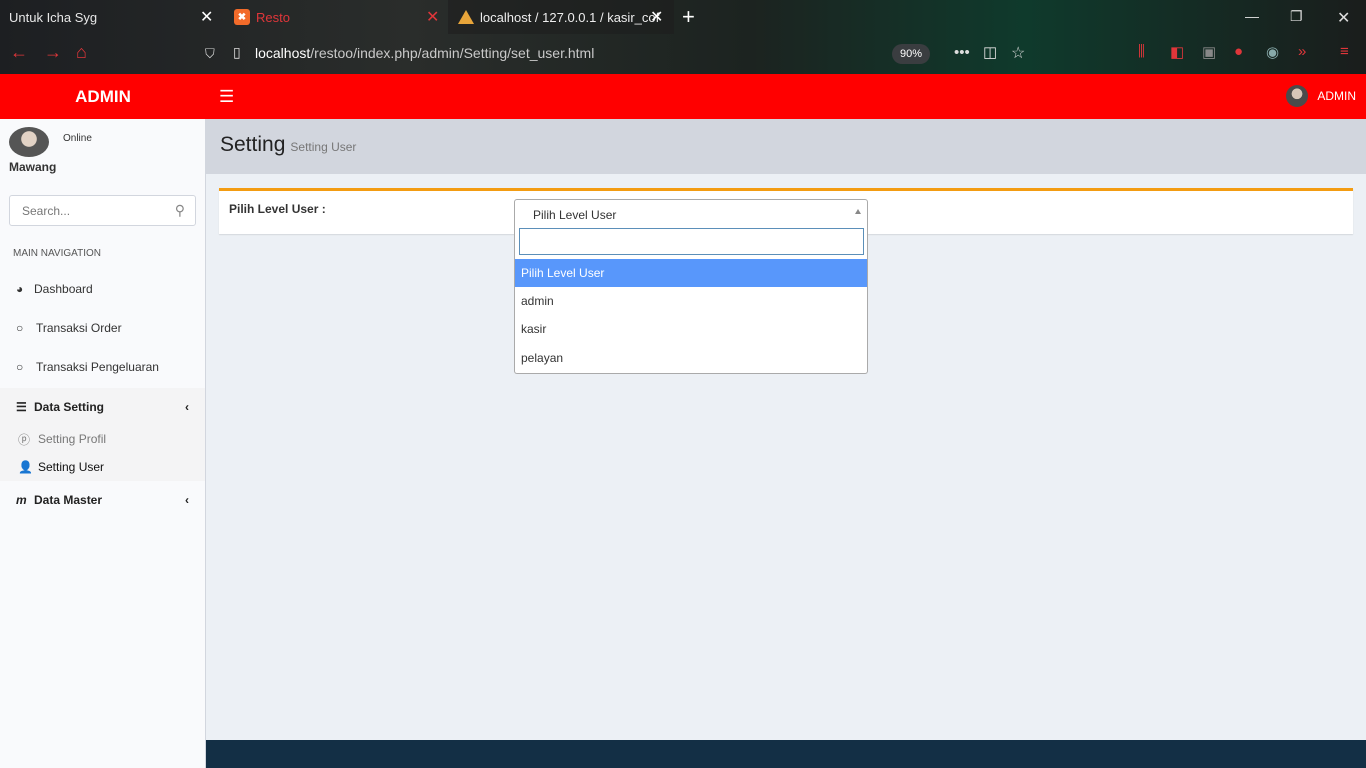  I want to click on forward-icon: →, so click(53, 52).